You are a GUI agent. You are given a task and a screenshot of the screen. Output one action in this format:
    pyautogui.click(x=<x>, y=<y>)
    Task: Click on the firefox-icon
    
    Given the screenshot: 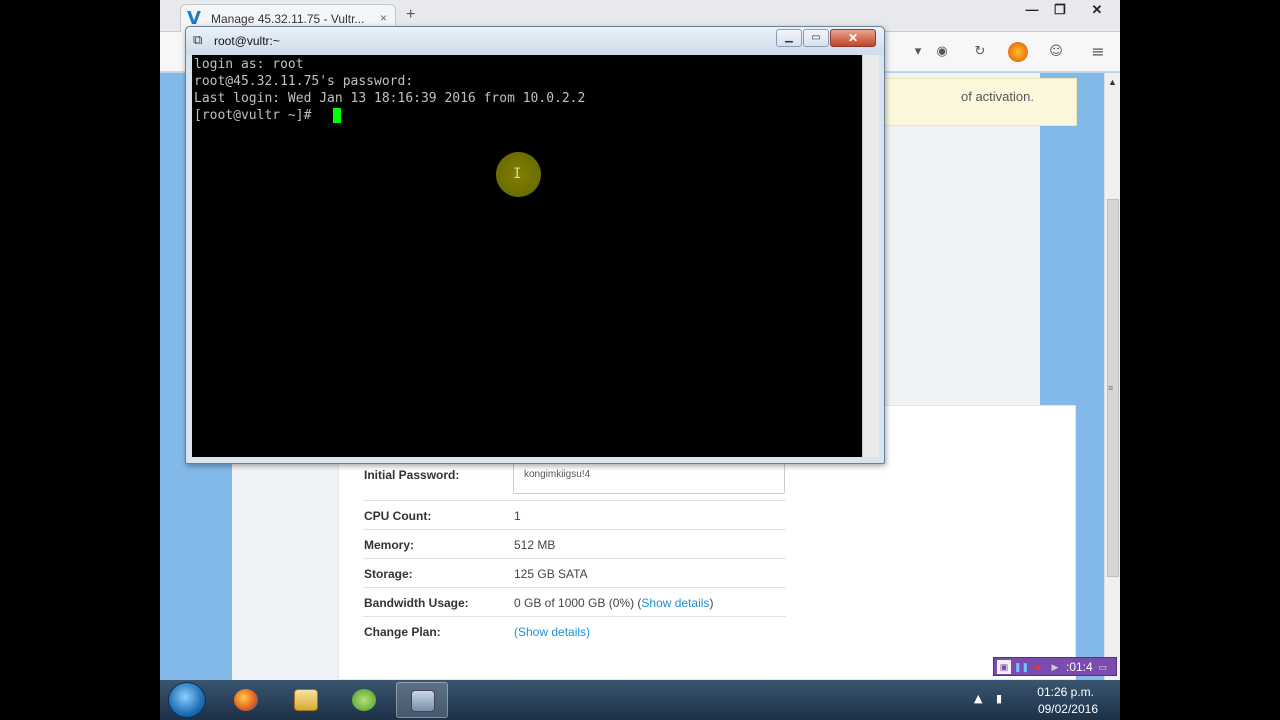 What is the action you would take?
    pyautogui.click(x=246, y=700)
    